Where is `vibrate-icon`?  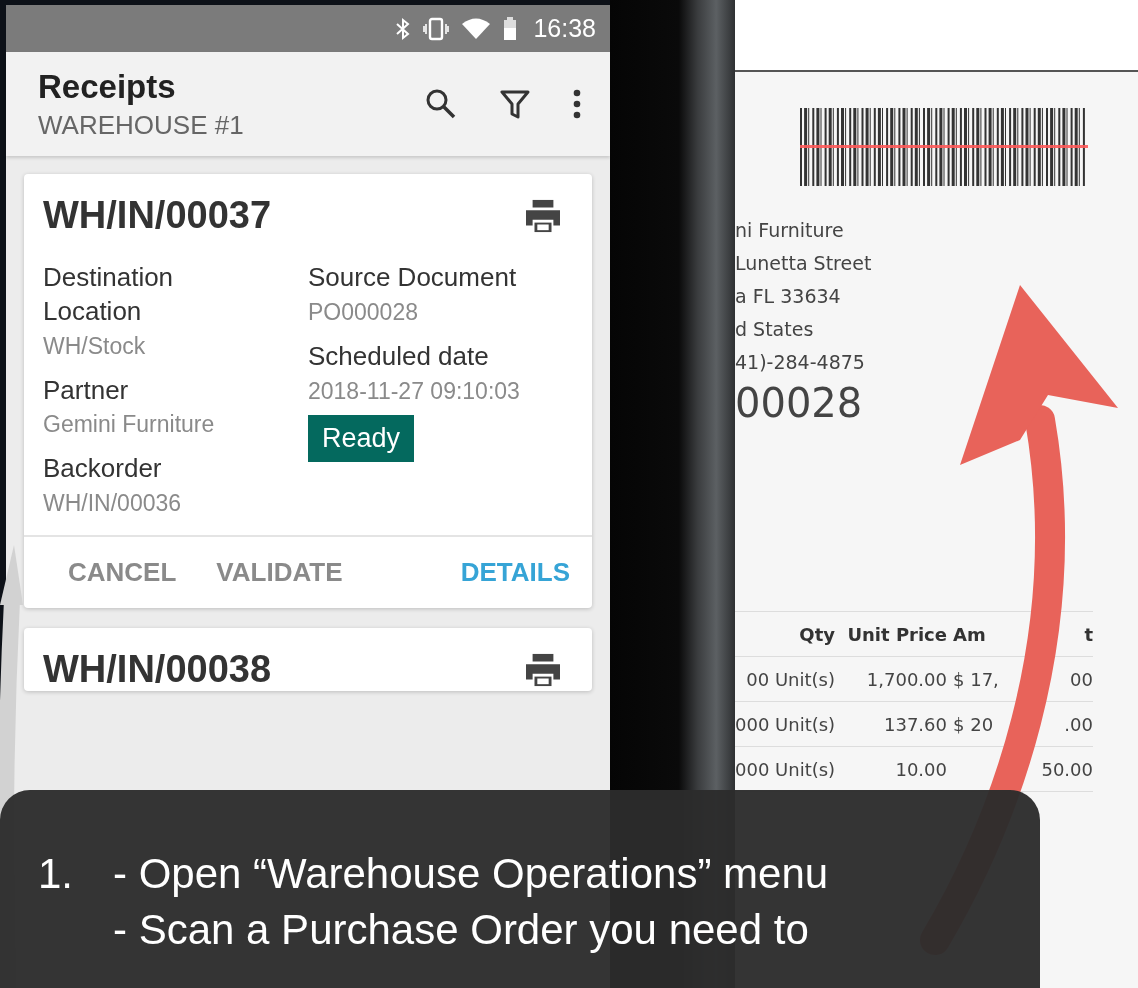 vibrate-icon is located at coordinates (436, 28).